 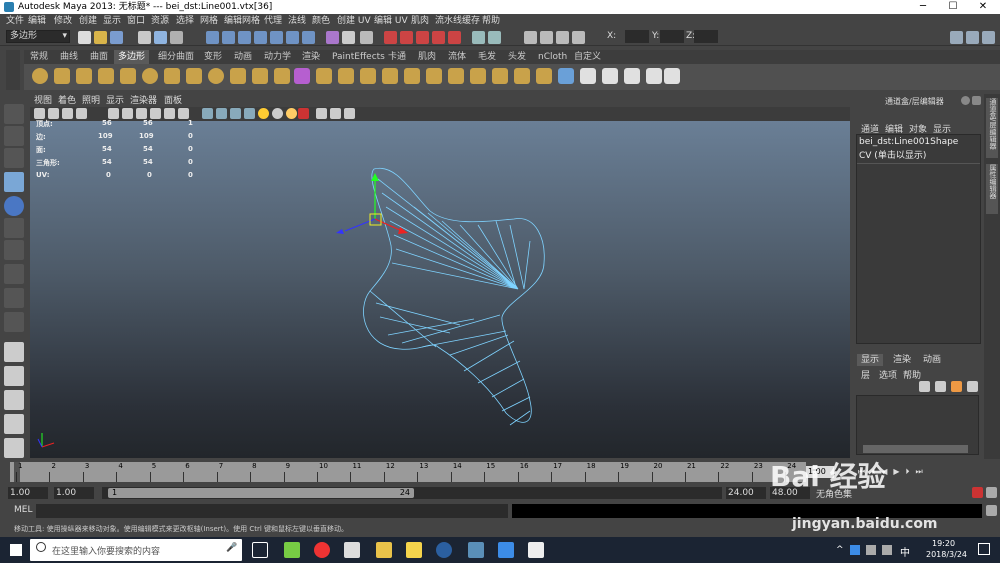 I want to click on shelf-tab-dynamics: 动力学, so click(x=277, y=57).